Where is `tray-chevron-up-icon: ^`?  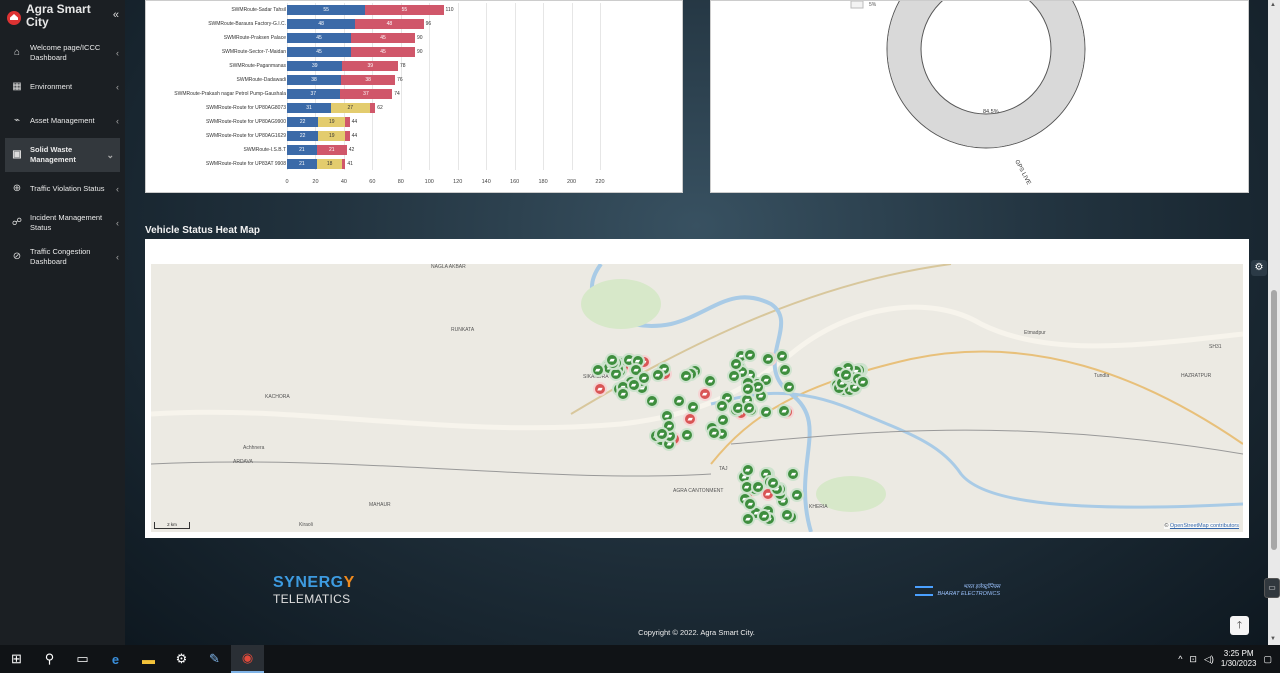
tray-chevron-up-icon: ^ is located at coordinates (1180, 659).